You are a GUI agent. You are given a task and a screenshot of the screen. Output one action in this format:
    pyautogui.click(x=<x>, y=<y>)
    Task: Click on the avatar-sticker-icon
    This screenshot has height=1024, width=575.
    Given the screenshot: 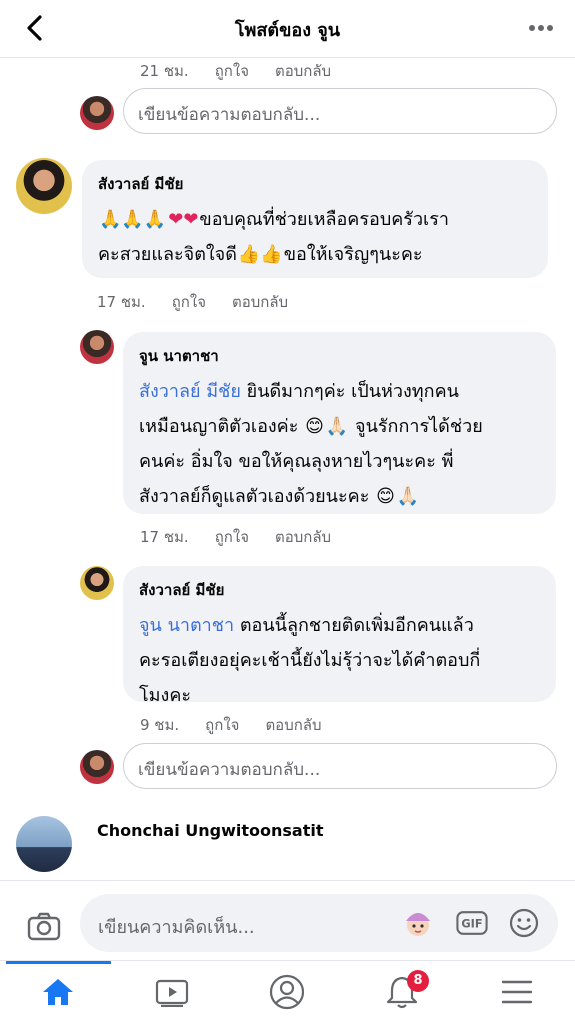 What is the action you would take?
    pyautogui.click(x=418, y=924)
    